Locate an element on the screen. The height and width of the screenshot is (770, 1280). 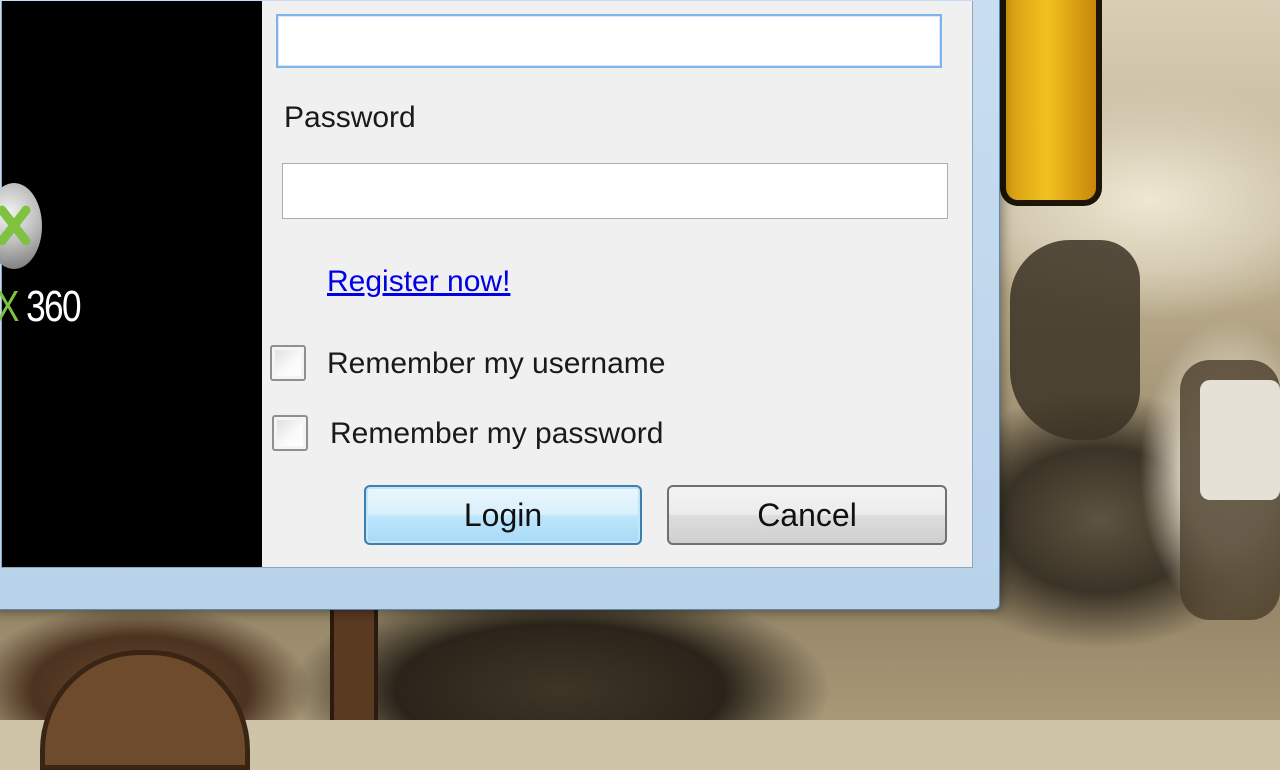
xbox-orb-icon is located at coordinates (21, 226).